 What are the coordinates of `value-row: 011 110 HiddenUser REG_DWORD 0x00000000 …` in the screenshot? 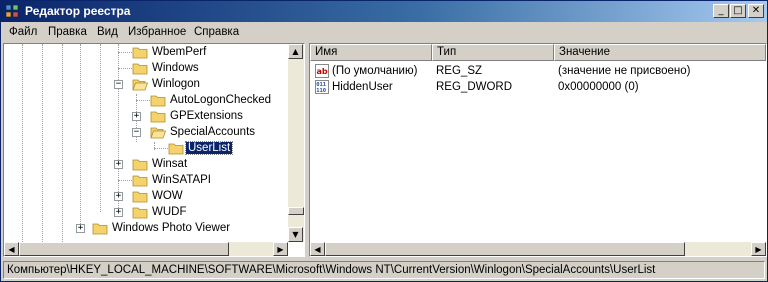 It's located at (530, 88).